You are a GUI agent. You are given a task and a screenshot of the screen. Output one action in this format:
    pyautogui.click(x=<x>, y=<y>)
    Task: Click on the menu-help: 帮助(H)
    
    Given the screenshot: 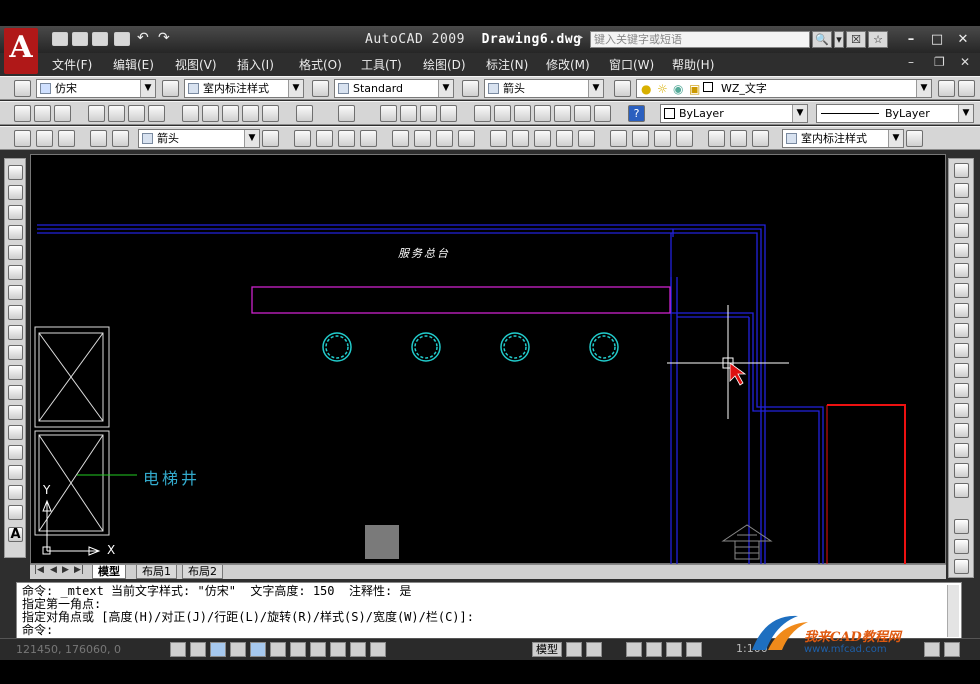 What is the action you would take?
    pyautogui.click(x=693, y=64)
    